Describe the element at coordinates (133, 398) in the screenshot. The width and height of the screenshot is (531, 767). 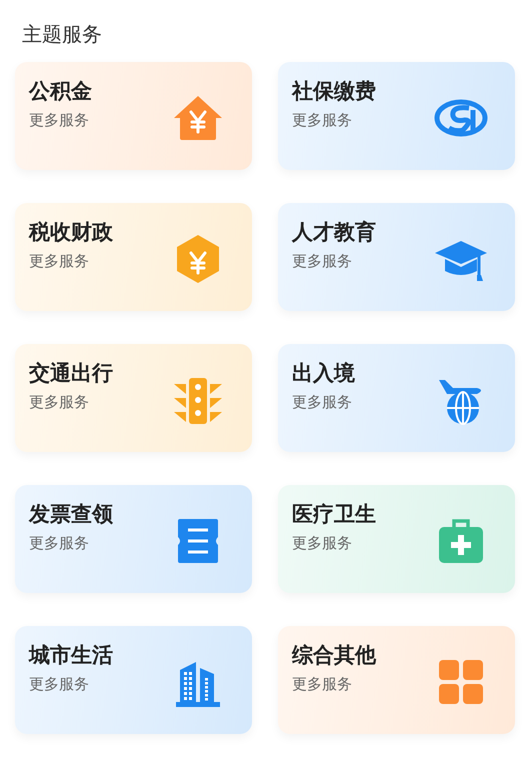
I see `service-card: 交通出行 更多服务` at that location.